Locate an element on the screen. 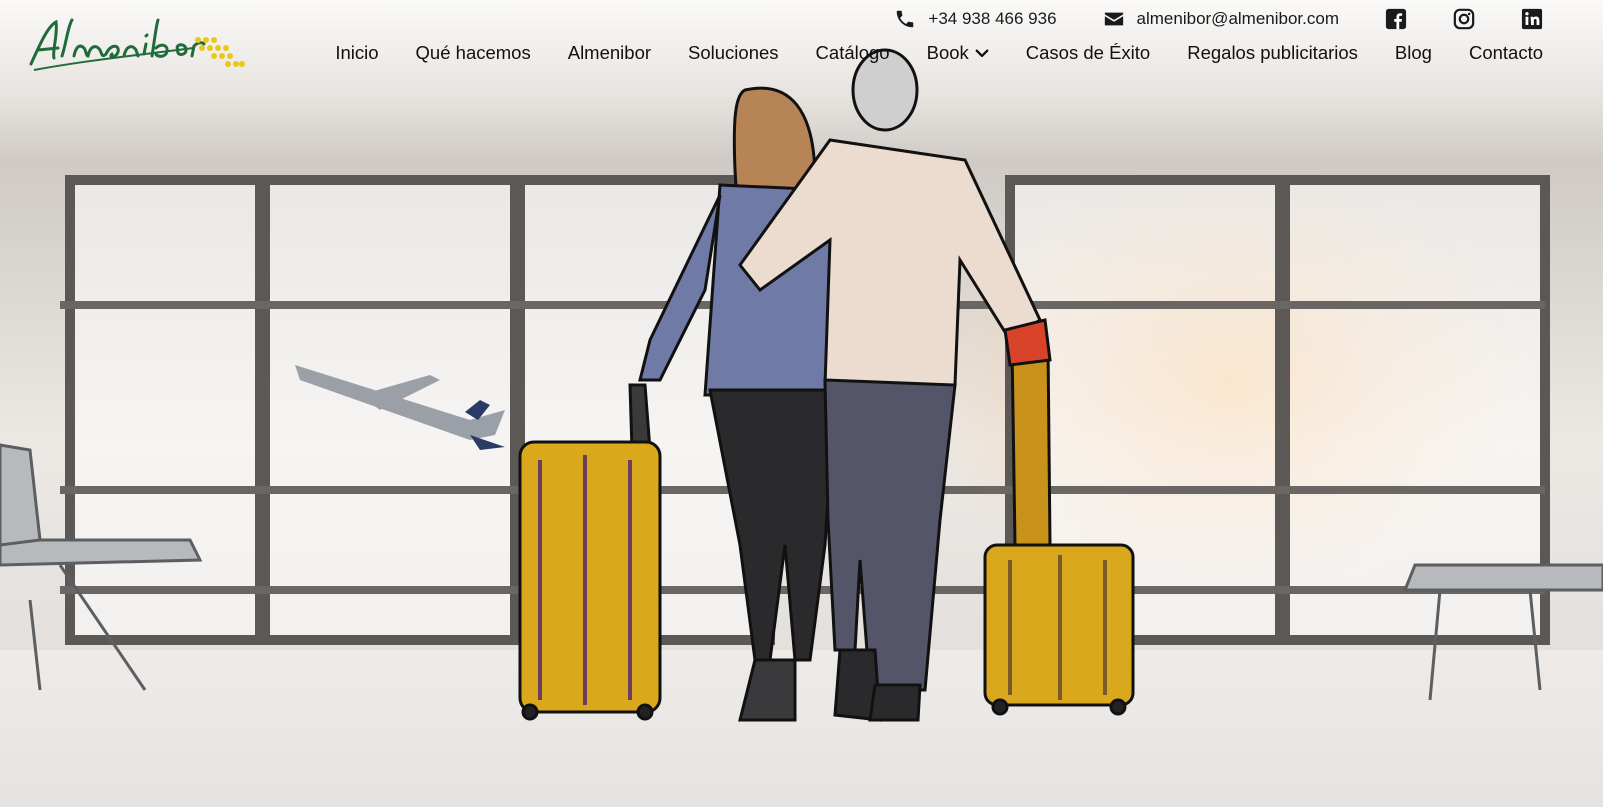 This screenshot has width=1603, height=807. almenibor-logo is located at coordinates (138, 45).